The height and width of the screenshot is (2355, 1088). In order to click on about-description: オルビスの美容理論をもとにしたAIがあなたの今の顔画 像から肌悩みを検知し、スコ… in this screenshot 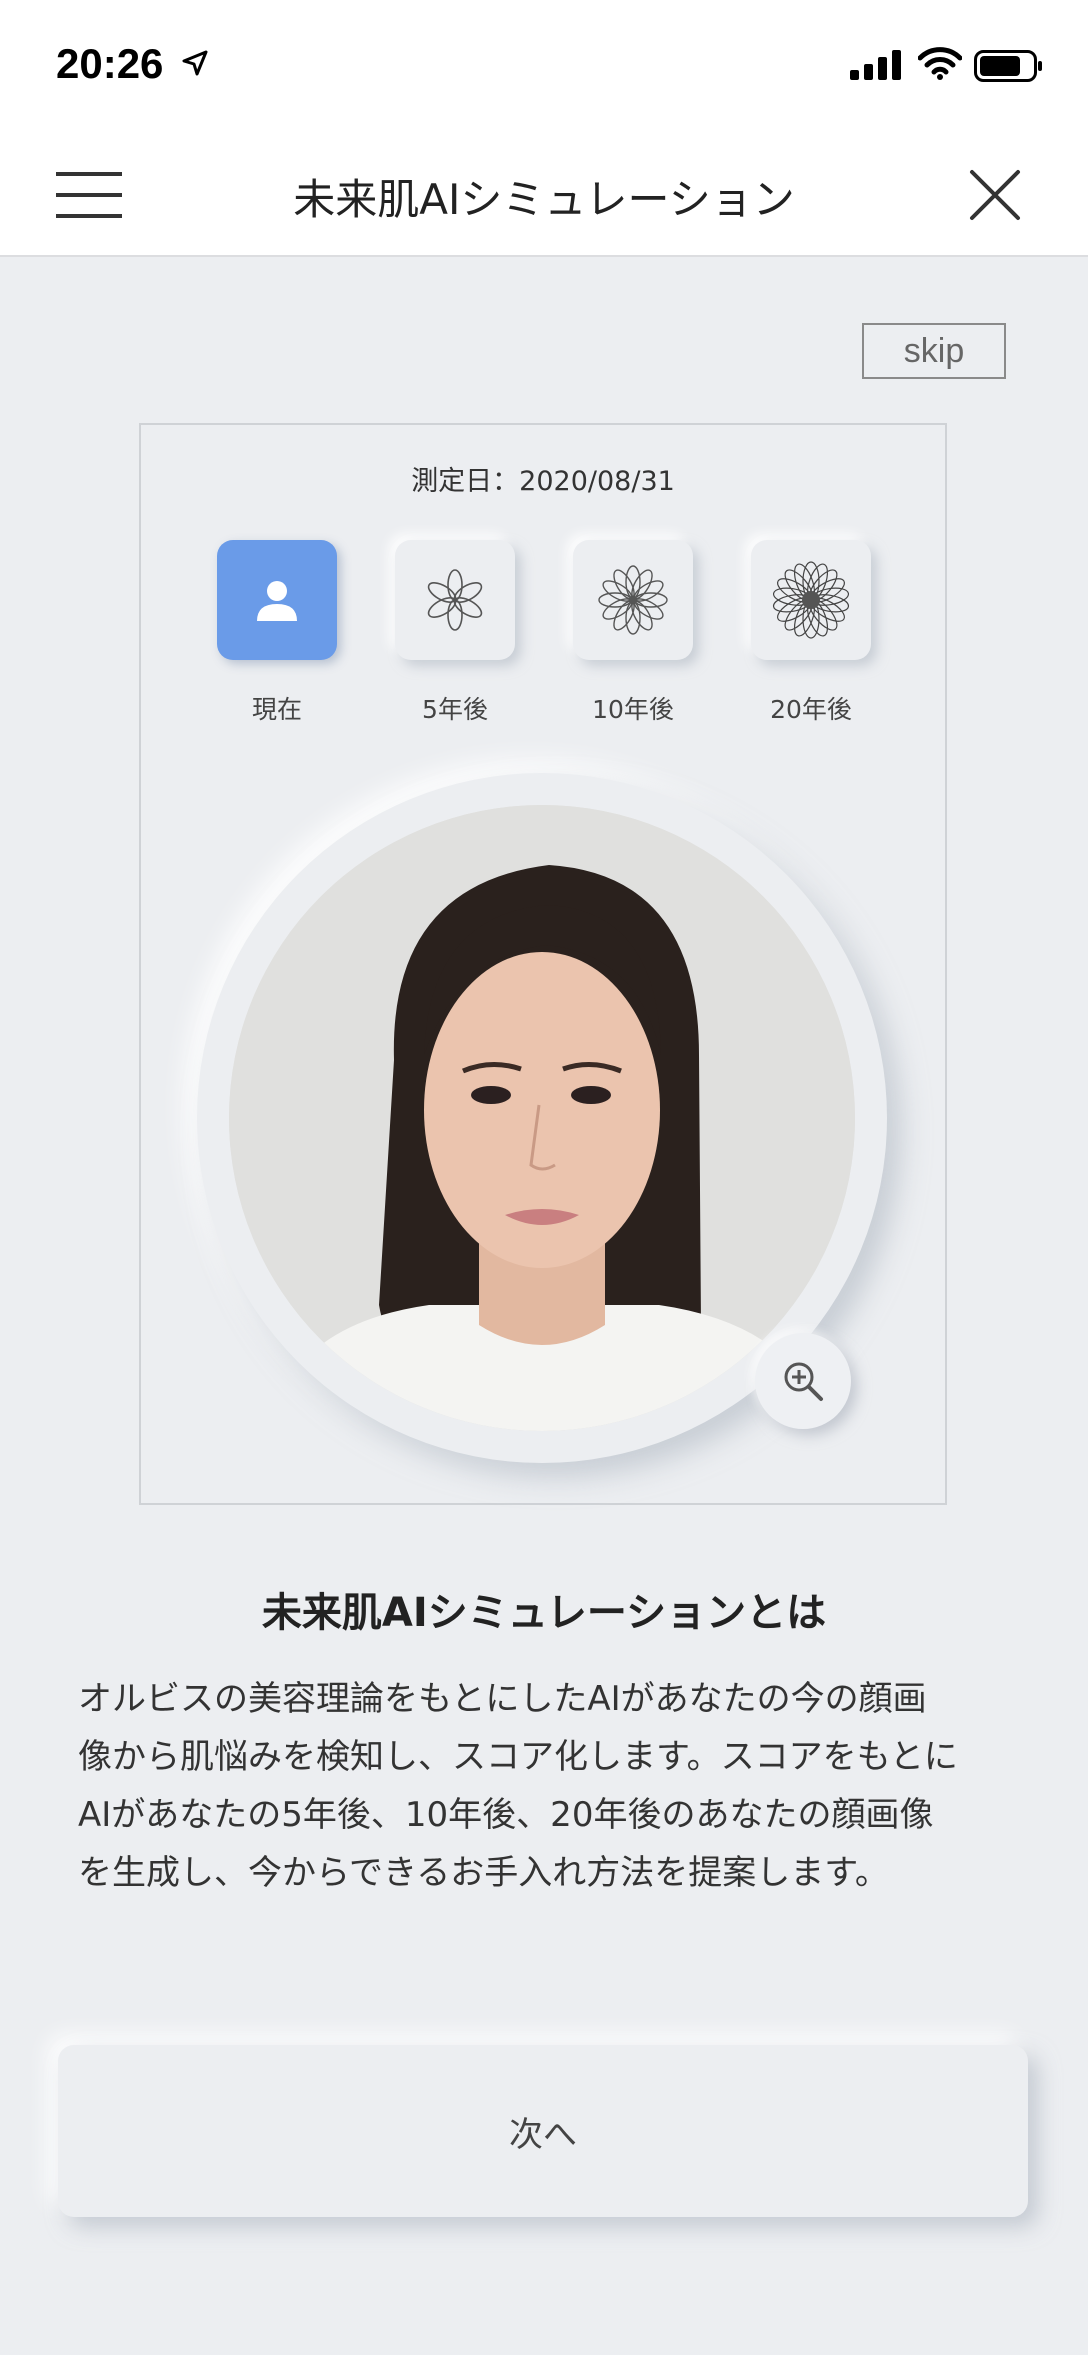, I will do `click(548, 1786)`.